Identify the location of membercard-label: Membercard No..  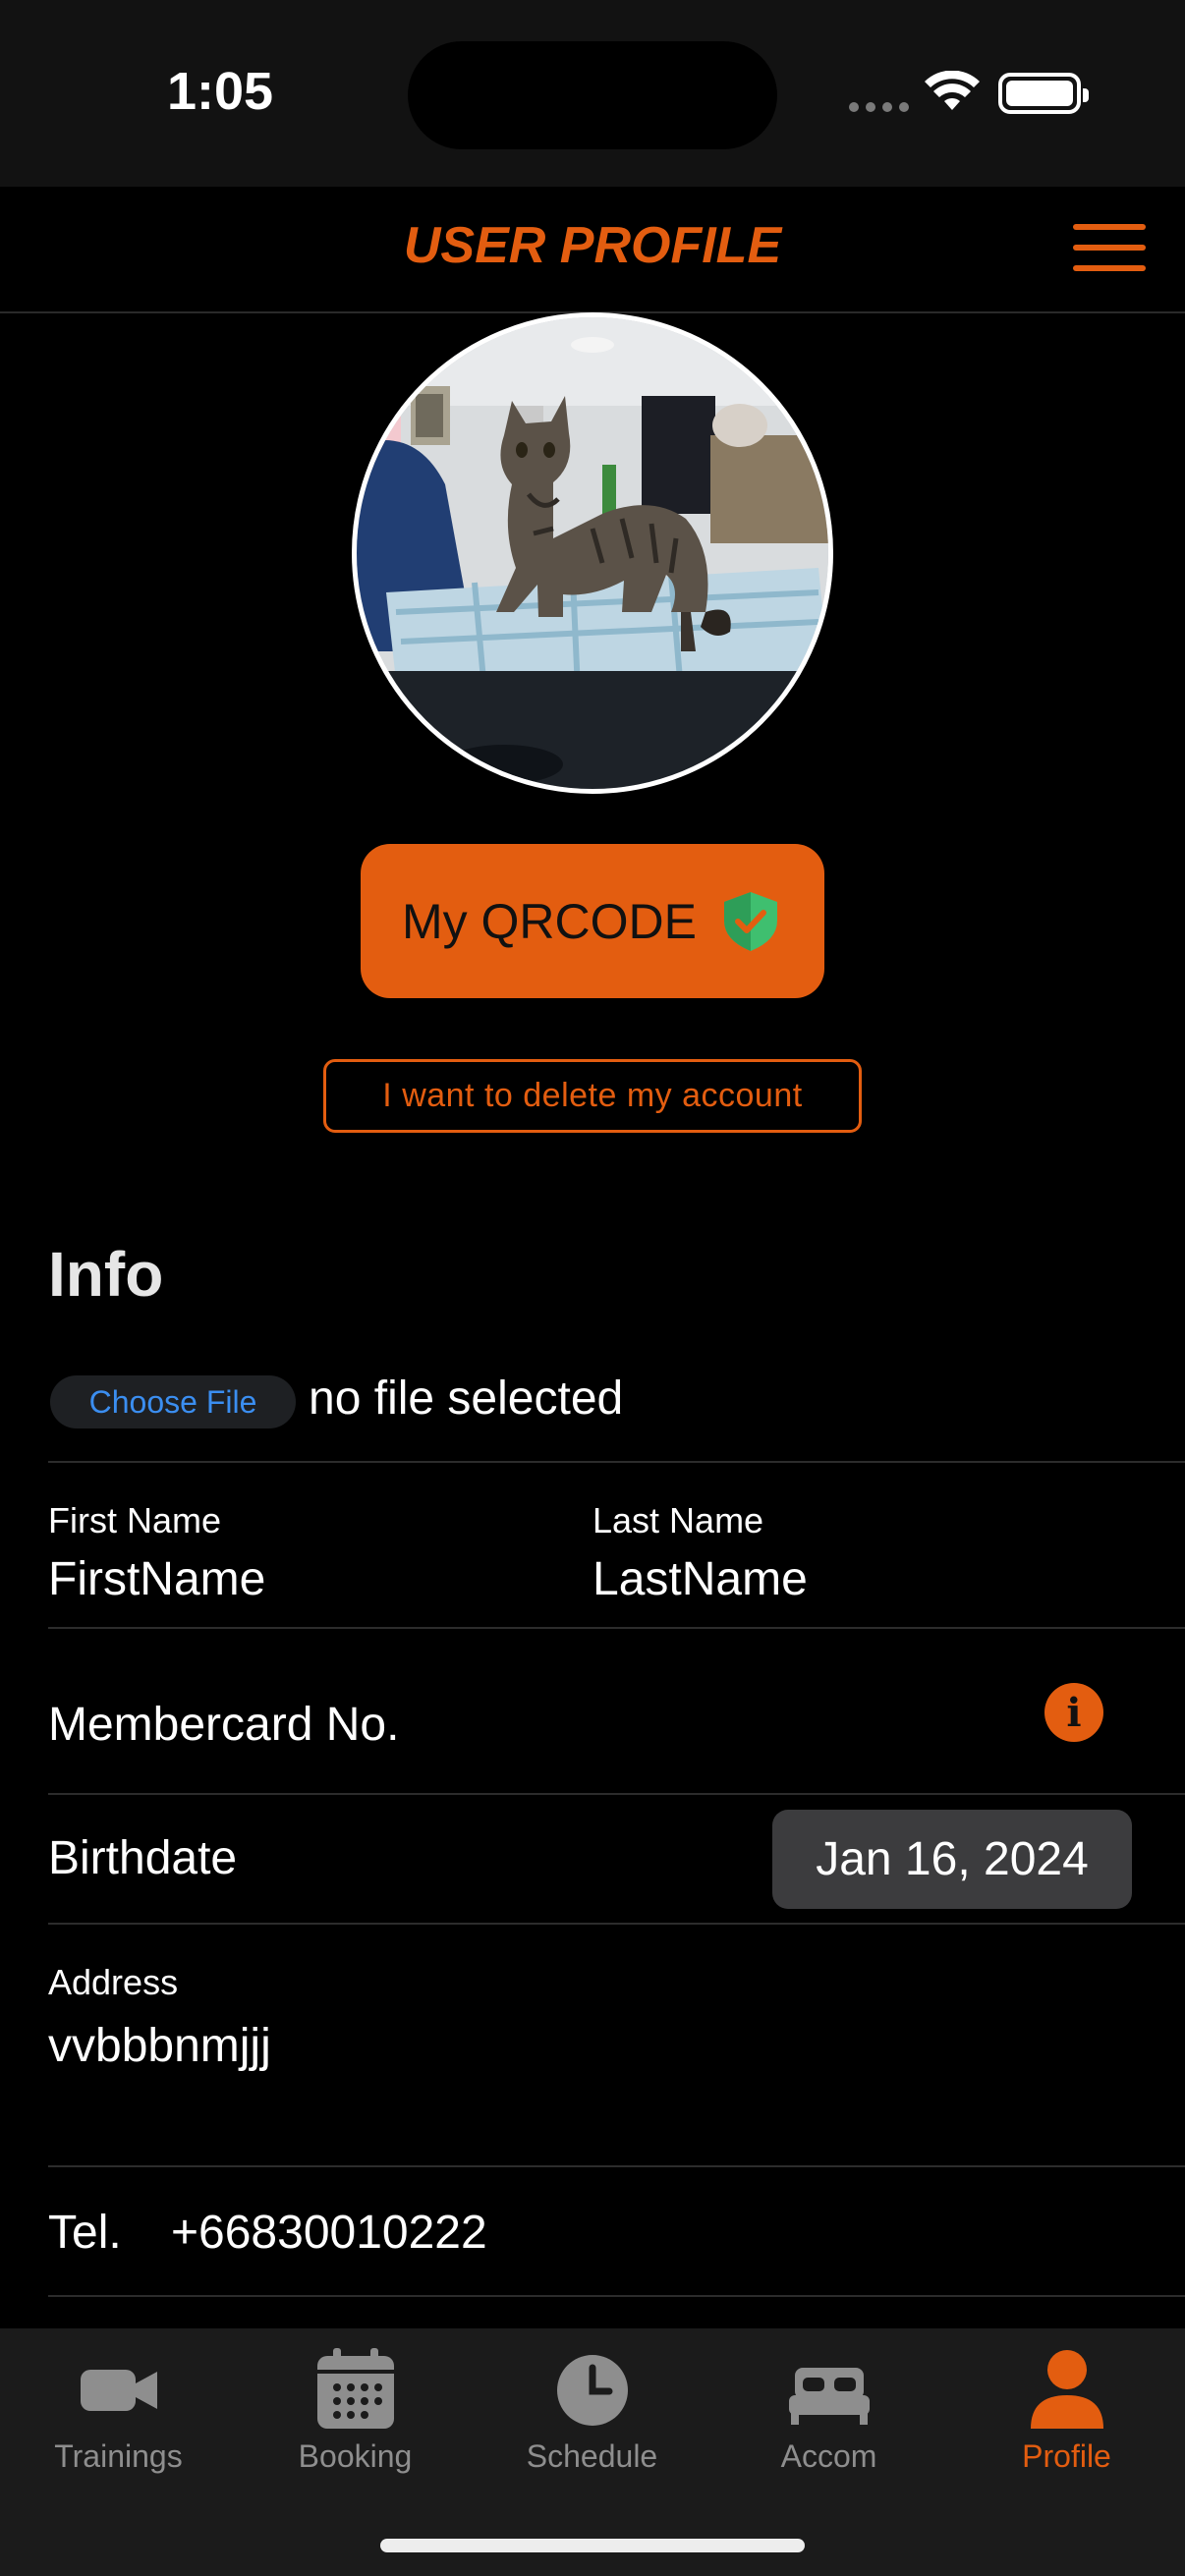
(224, 1725).